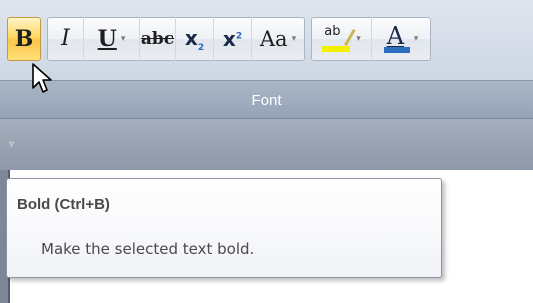  What do you see at coordinates (266, 99) in the screenshot?
I see `font-group-label: Font` at bounding box center [266, 99].